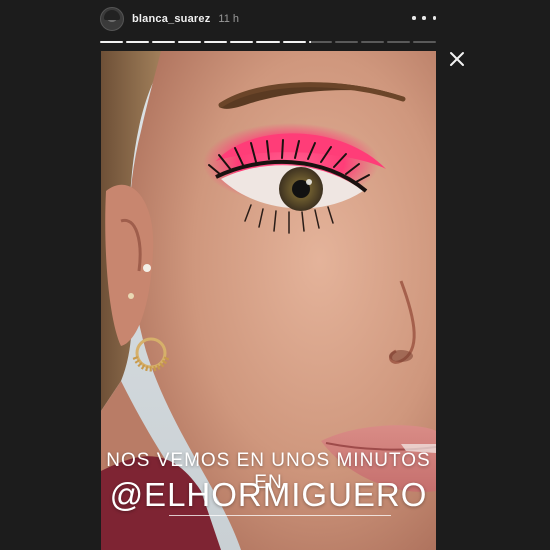 The image size is (550, 550). Describe the element at coordinates (269, 19) in the screenshot. I see `story-header: blanca_suarez 11 h` at that location.